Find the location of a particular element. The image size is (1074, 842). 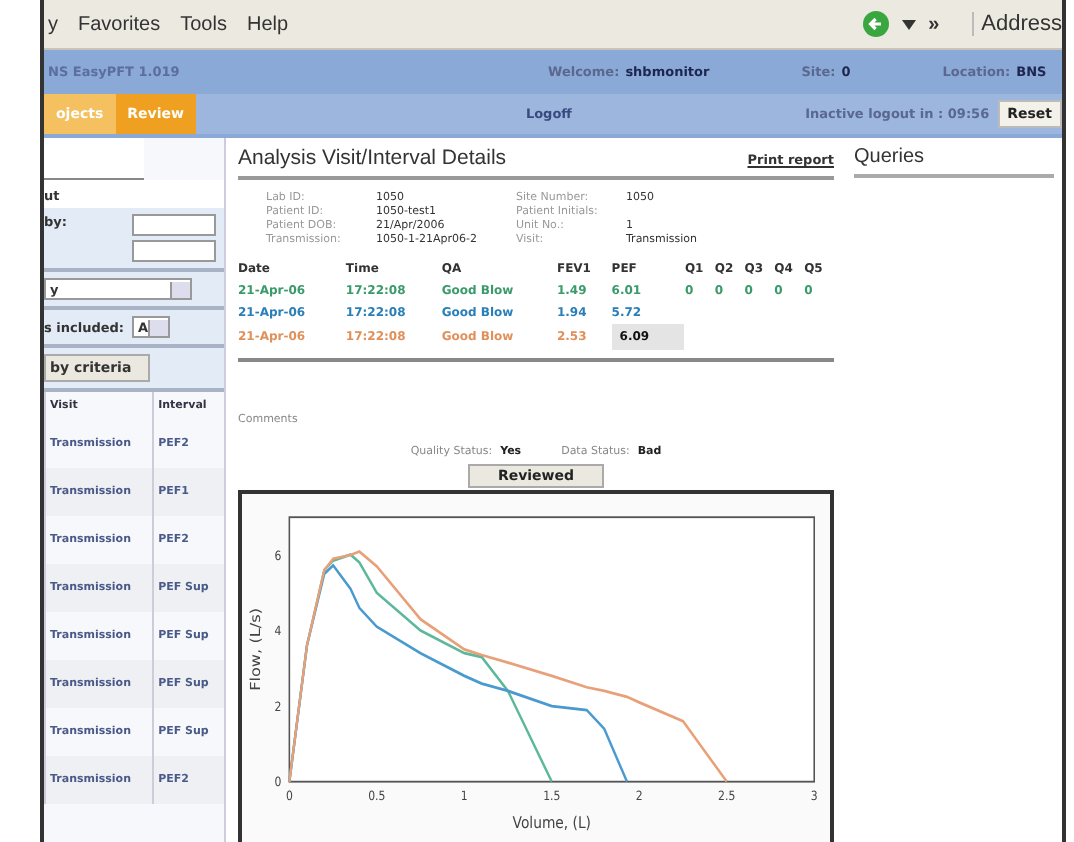

caret-icon is located at coordinates (909, 24).